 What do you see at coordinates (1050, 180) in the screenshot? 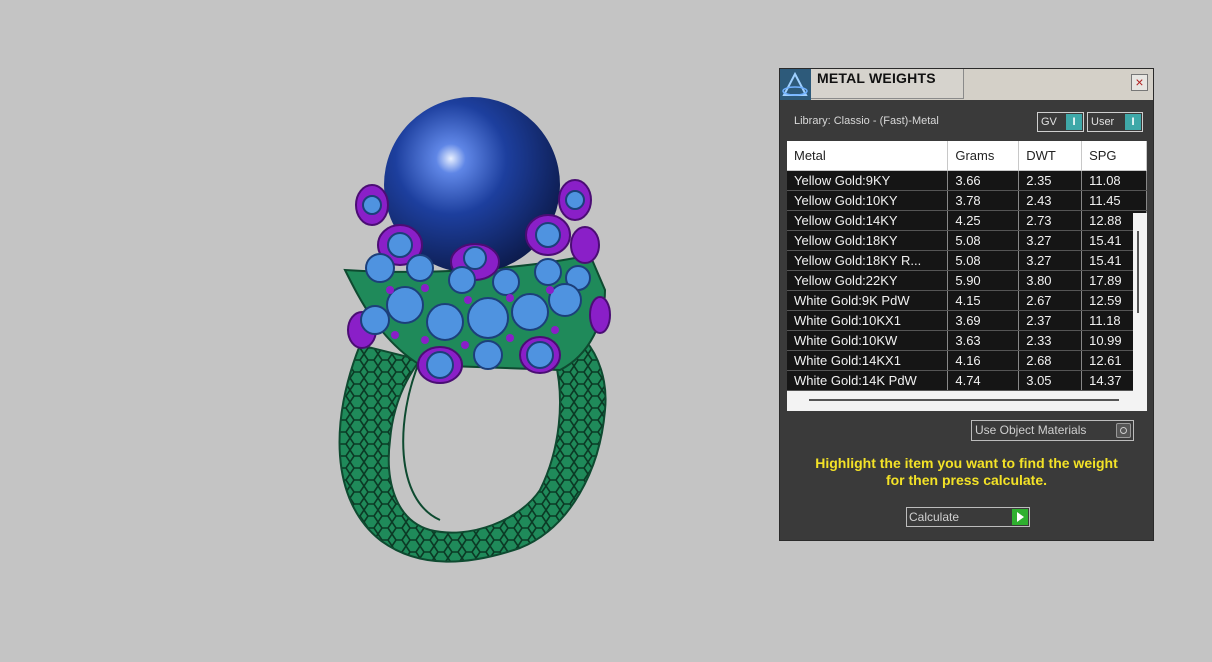
I see `dwt-cell: 2.35` at bounding box center [1050, 180].